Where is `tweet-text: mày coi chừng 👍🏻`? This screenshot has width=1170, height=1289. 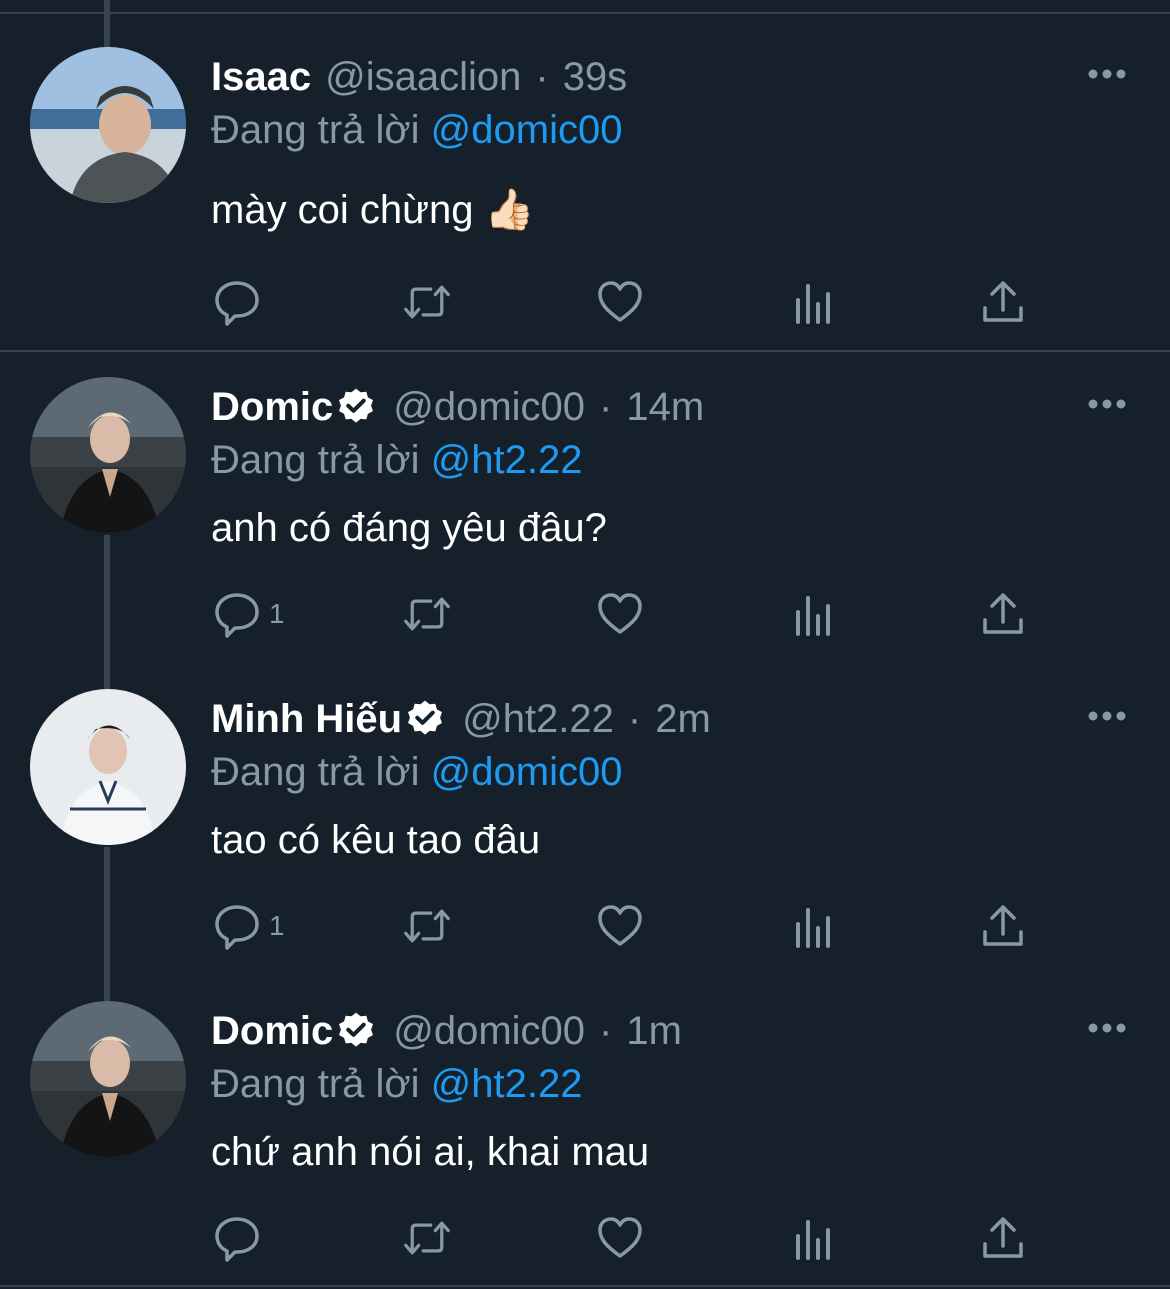 tweet-text: mày coi chừng 👍🏻 is located at coordinates (373, 210).